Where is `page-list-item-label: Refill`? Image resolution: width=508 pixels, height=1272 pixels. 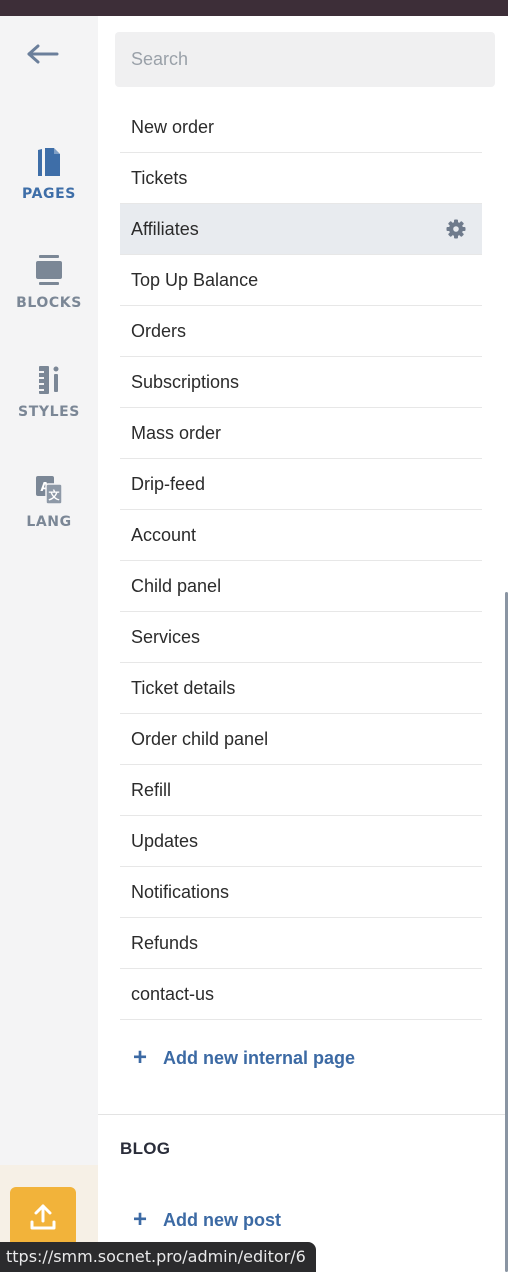
page-list-item-label: Refill is located at coordinates (151, 789).